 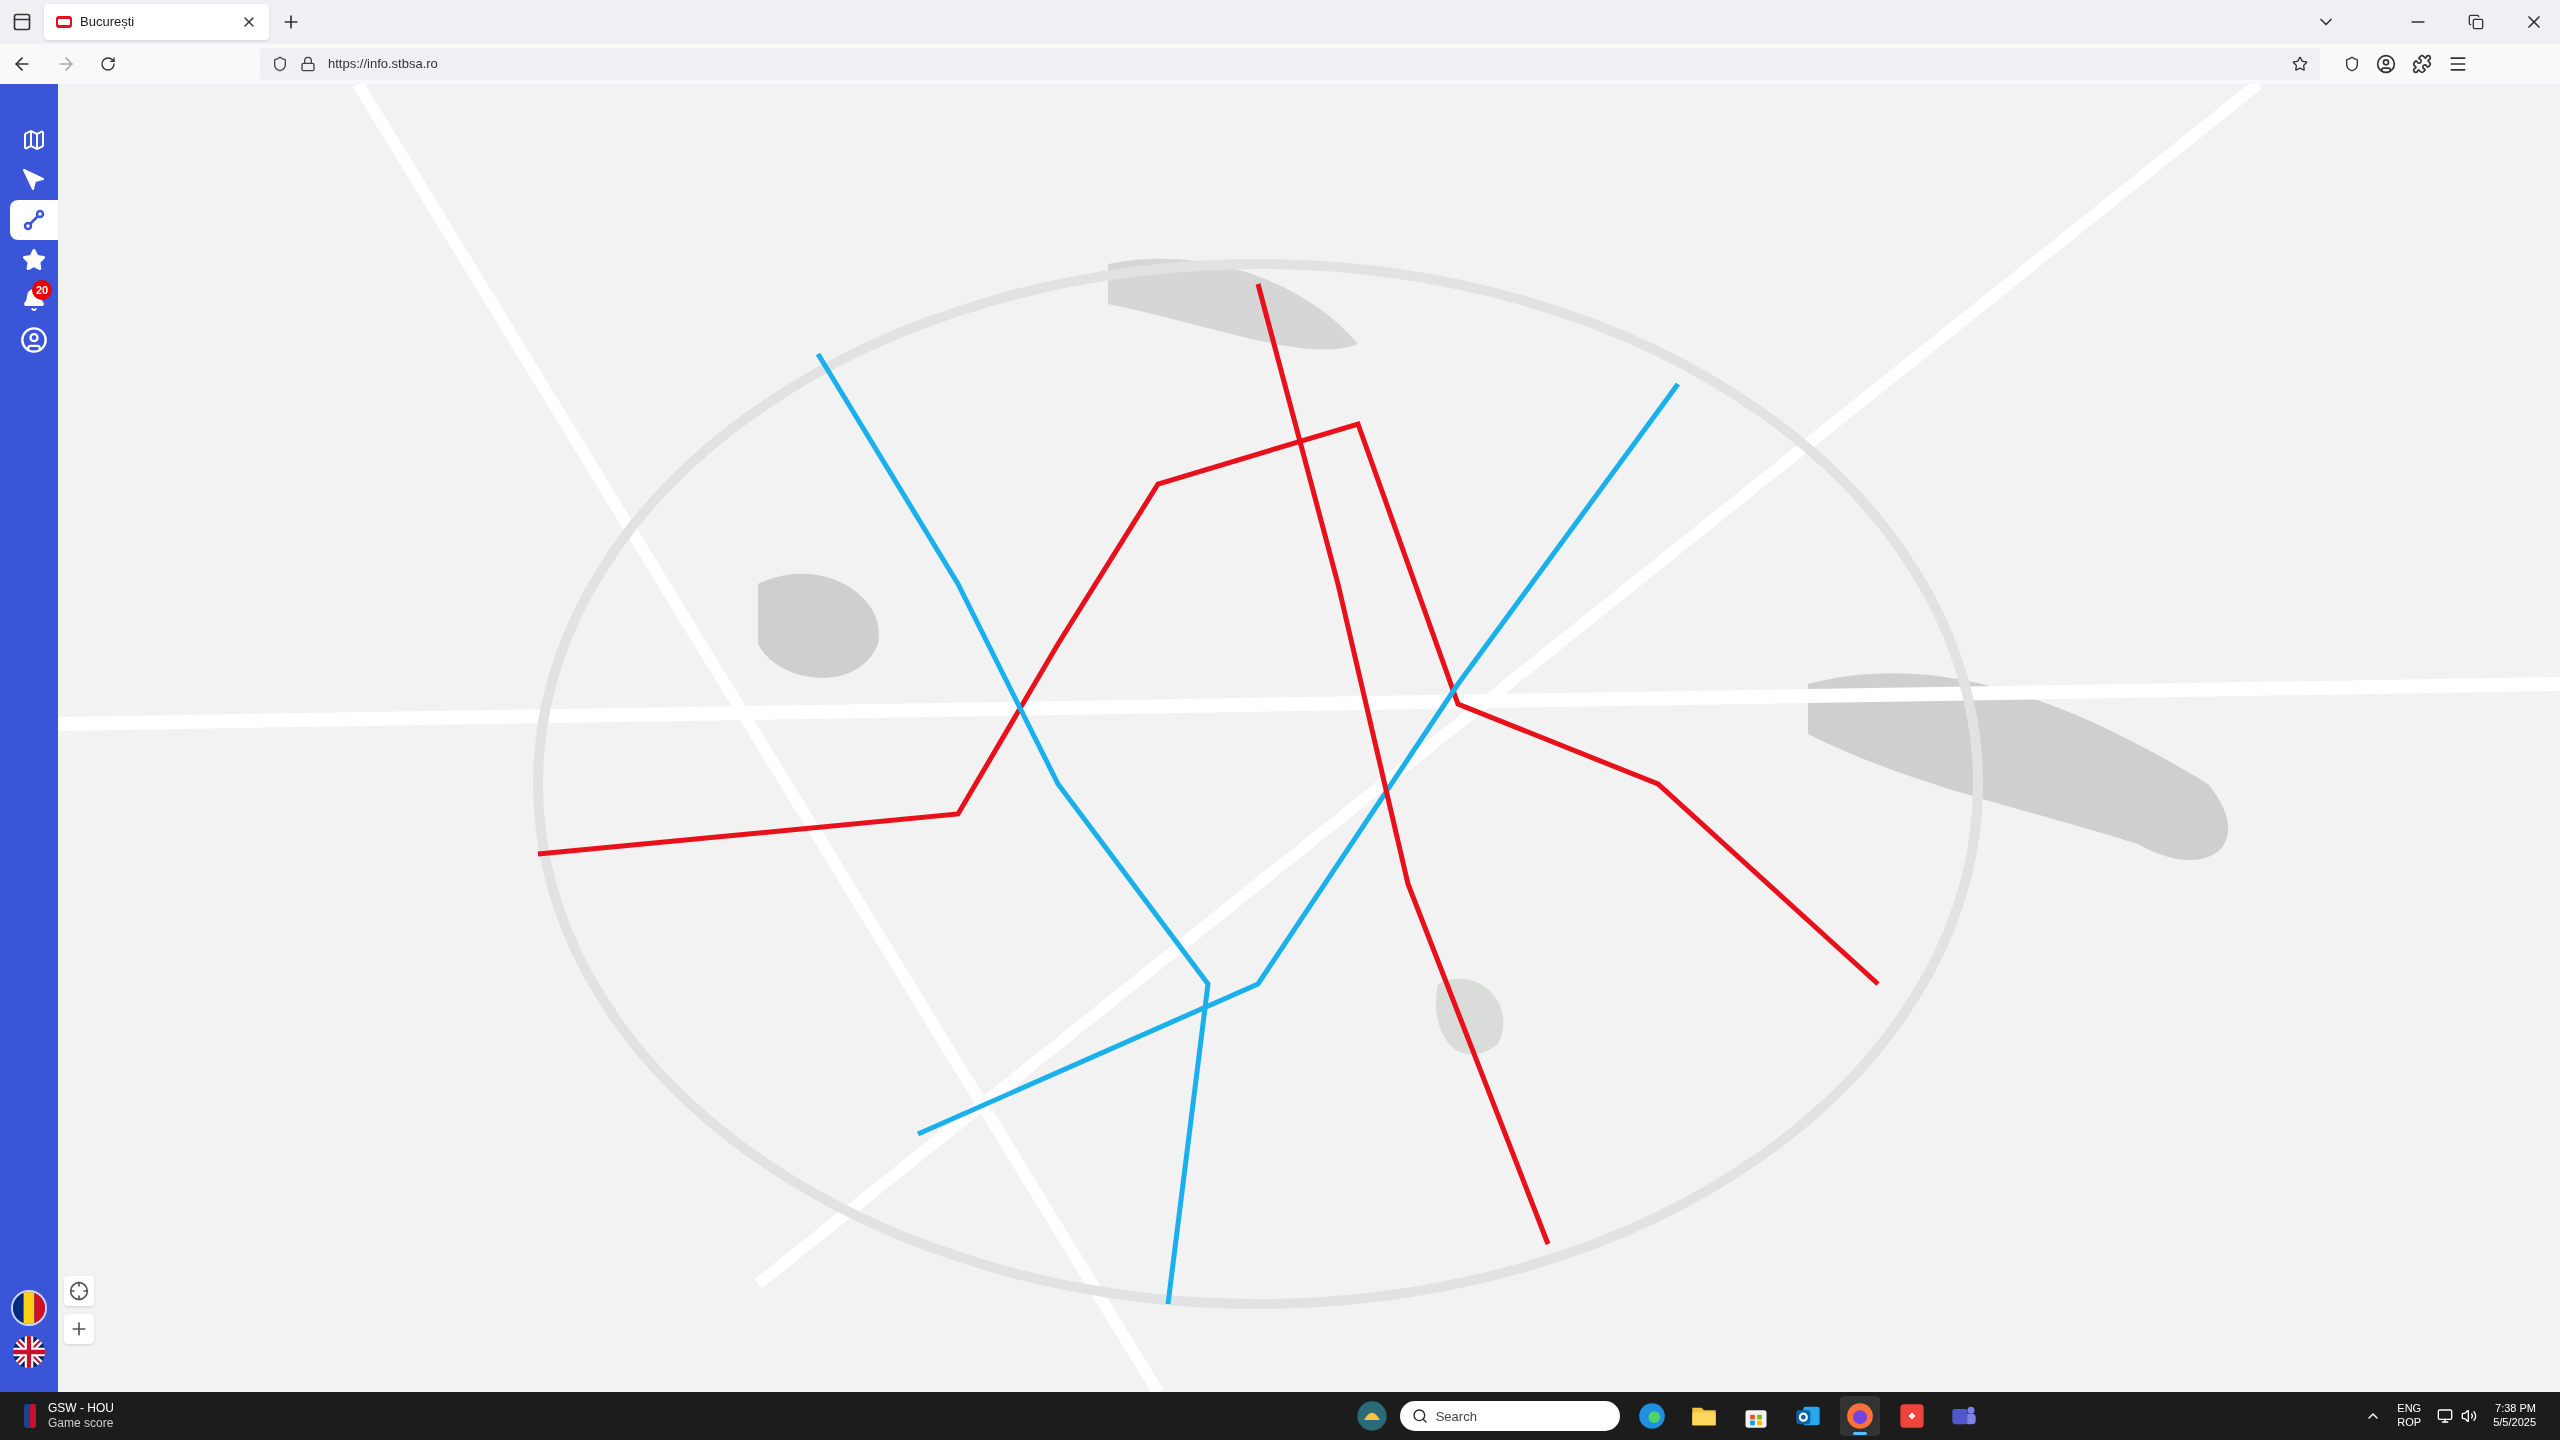 What do you see at coordinates (2514, 1423) in the screenshot?
I see `clock-date: 5/5/2025` at bounding box center [2514, 1423].